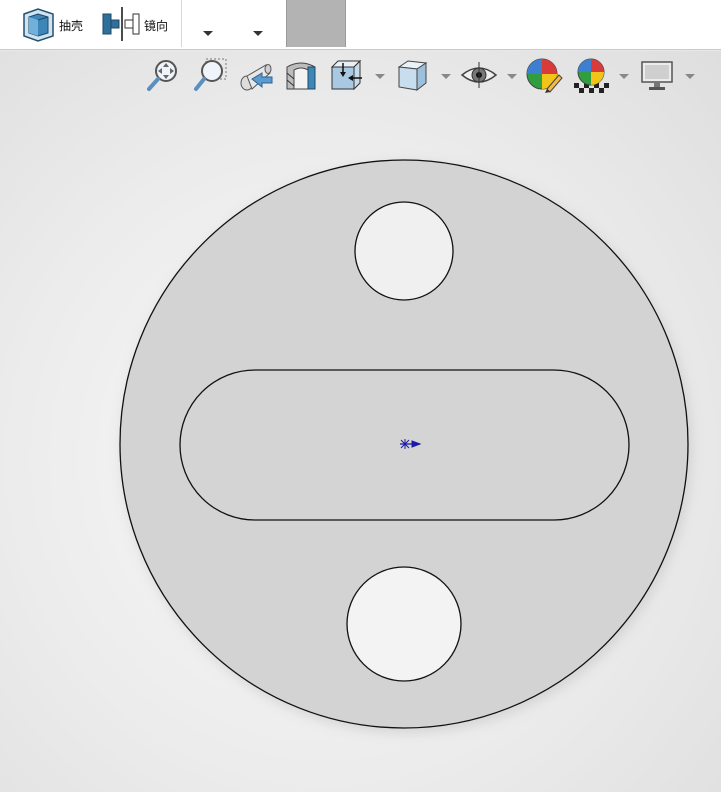  I want to click on mirror-button: 镜向, so click(134, 25).